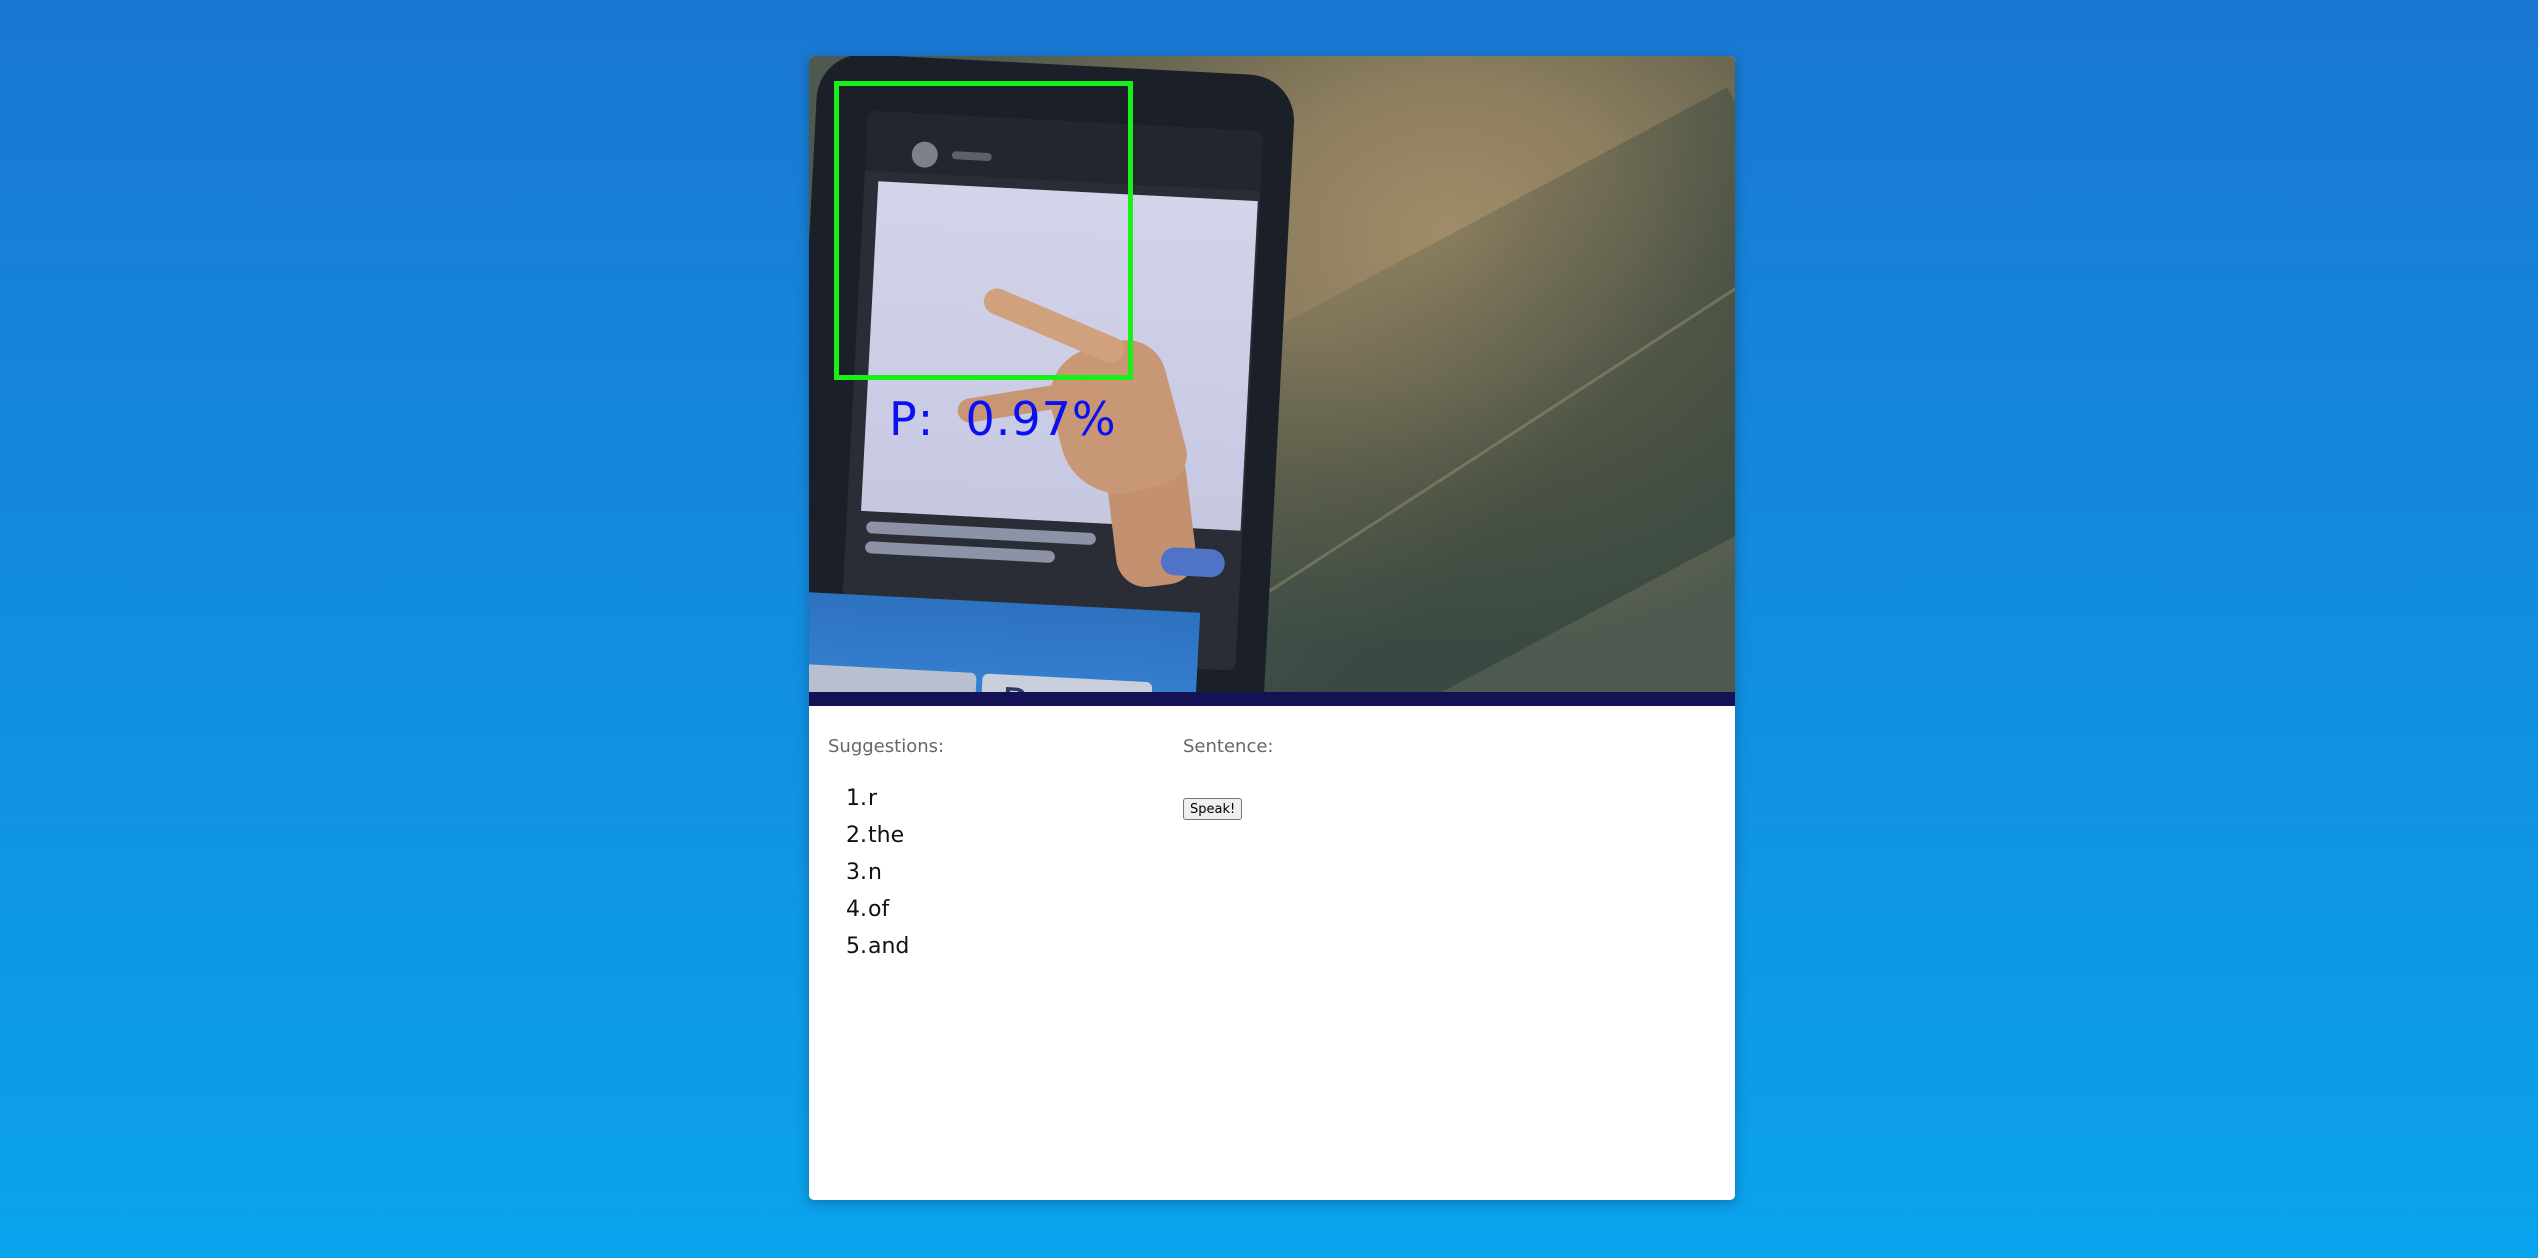 This screenshot has width=2538, height=1258. What do you see at coordinates (886, 835) in the screenshot?
I see `suggestion-word: the` at bounding box center [886, 835].